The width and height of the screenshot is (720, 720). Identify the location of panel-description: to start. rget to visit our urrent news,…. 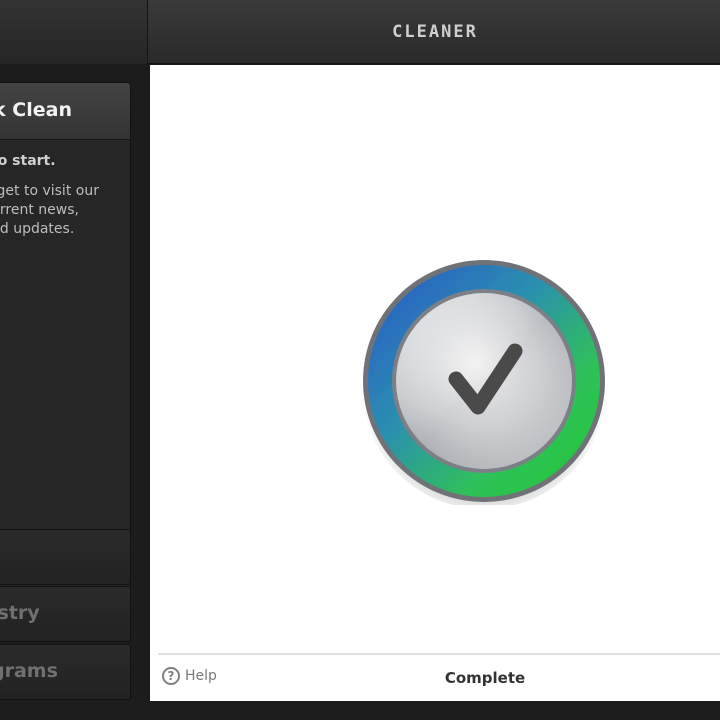
(65, 189).